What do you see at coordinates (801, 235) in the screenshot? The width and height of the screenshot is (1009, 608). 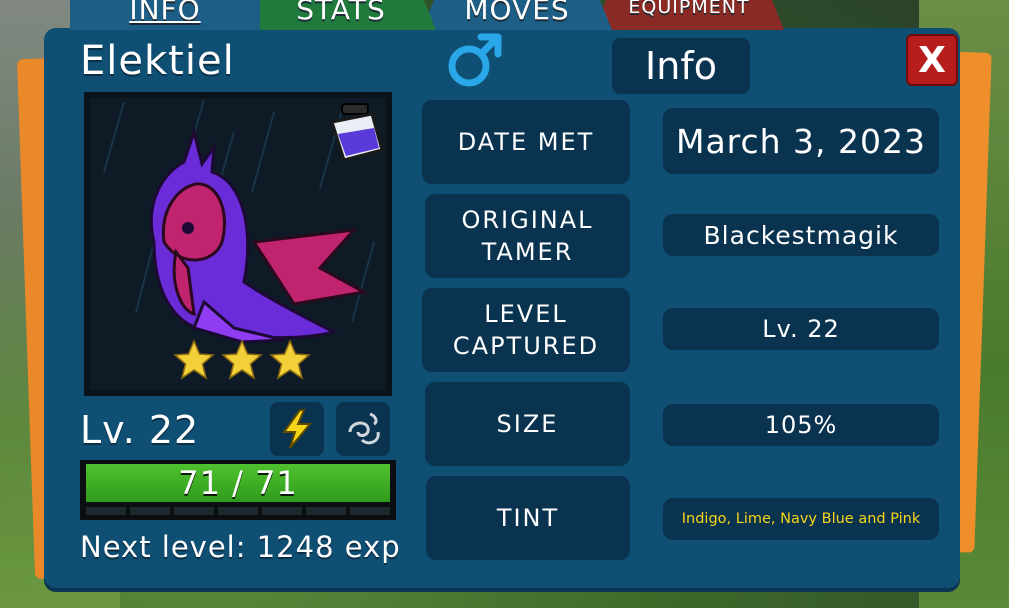 I see `info-value-original-tamer: Blackestmagik` at bounding box center [801, 235].